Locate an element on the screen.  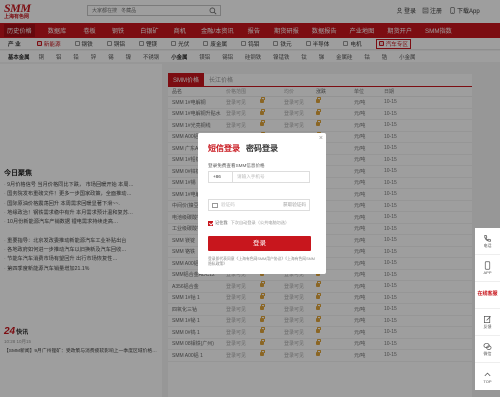
login-subtitle: 登录免费查看SMM信息价格 is located at coordinates (236, 165).